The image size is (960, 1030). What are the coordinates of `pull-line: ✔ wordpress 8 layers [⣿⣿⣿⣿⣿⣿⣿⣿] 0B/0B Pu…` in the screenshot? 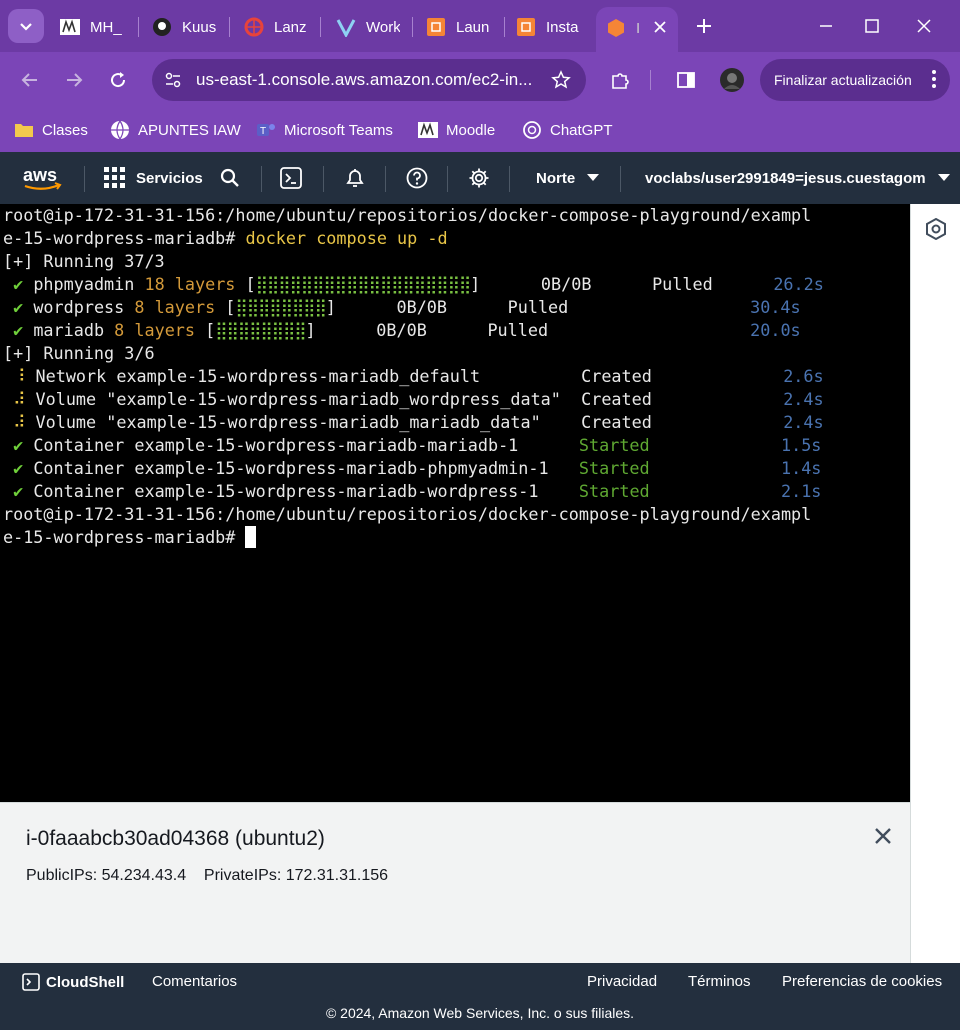 It's located at (407, 307).